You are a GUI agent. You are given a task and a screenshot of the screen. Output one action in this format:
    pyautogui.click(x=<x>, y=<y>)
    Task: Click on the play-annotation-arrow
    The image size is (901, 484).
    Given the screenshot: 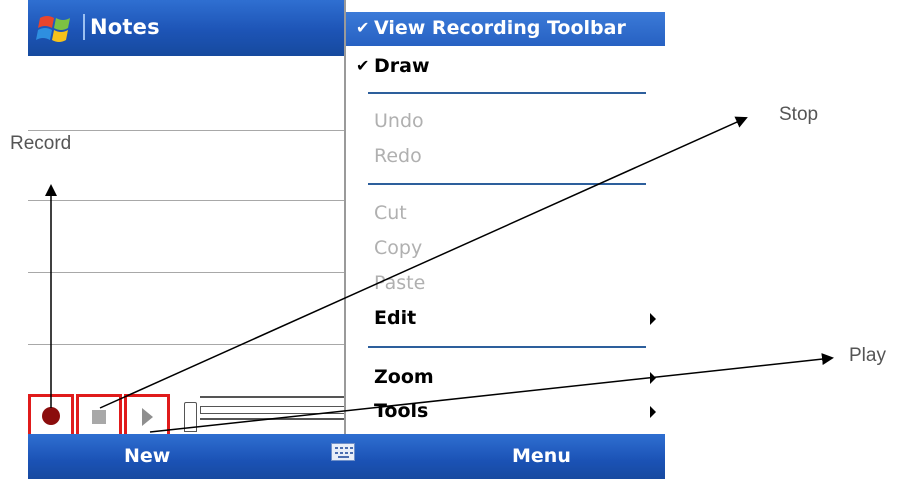 What is the action you would take?
    pyautogui.click(x=491, y=393)
    